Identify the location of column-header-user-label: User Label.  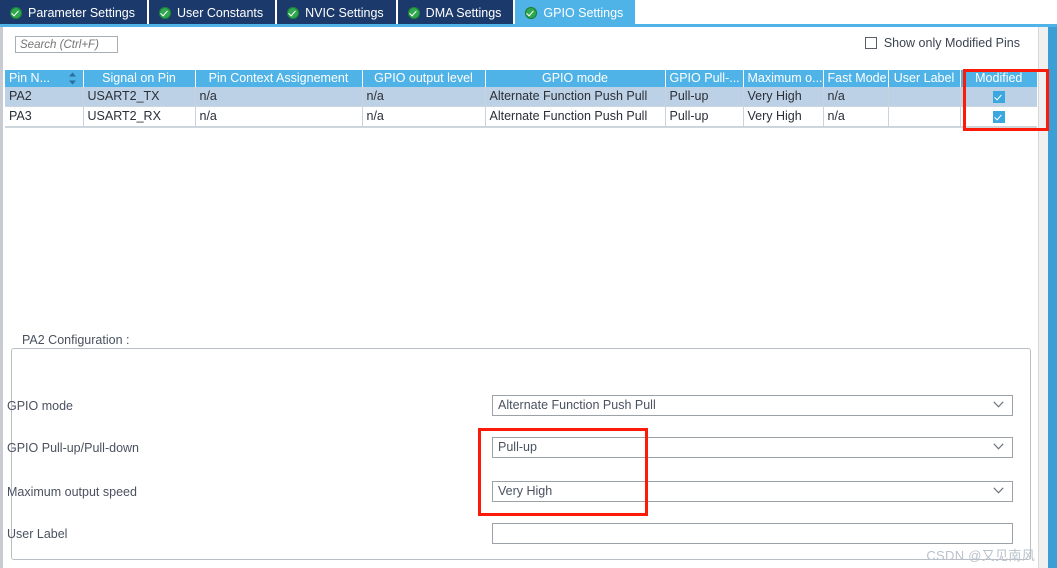
(924, 78).